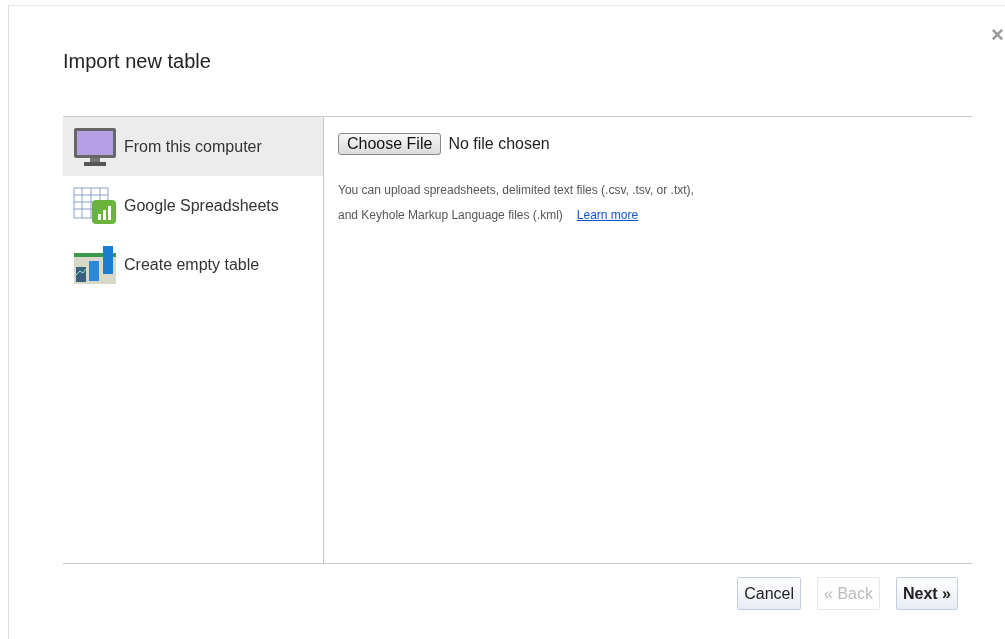 The width and height of the screenshot is (1005, 639). I want to click on source-item: From this computer, so click(193, 146).